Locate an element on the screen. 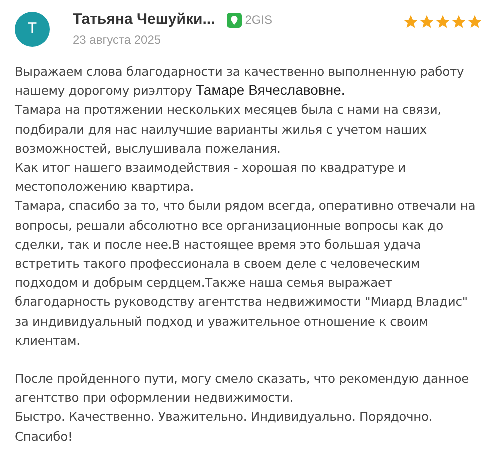  review-date: 23 августа 2025 is located at coordinates (117, 40).